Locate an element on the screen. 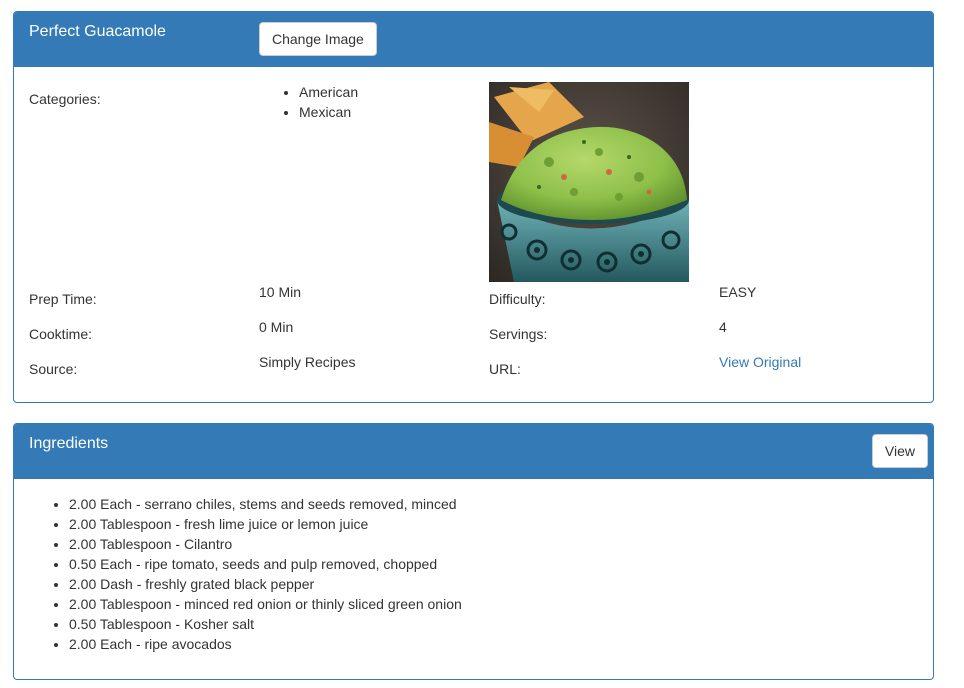 The image size is (964, 688). categories-list: American Mexican is located at coordinates (308, 102).